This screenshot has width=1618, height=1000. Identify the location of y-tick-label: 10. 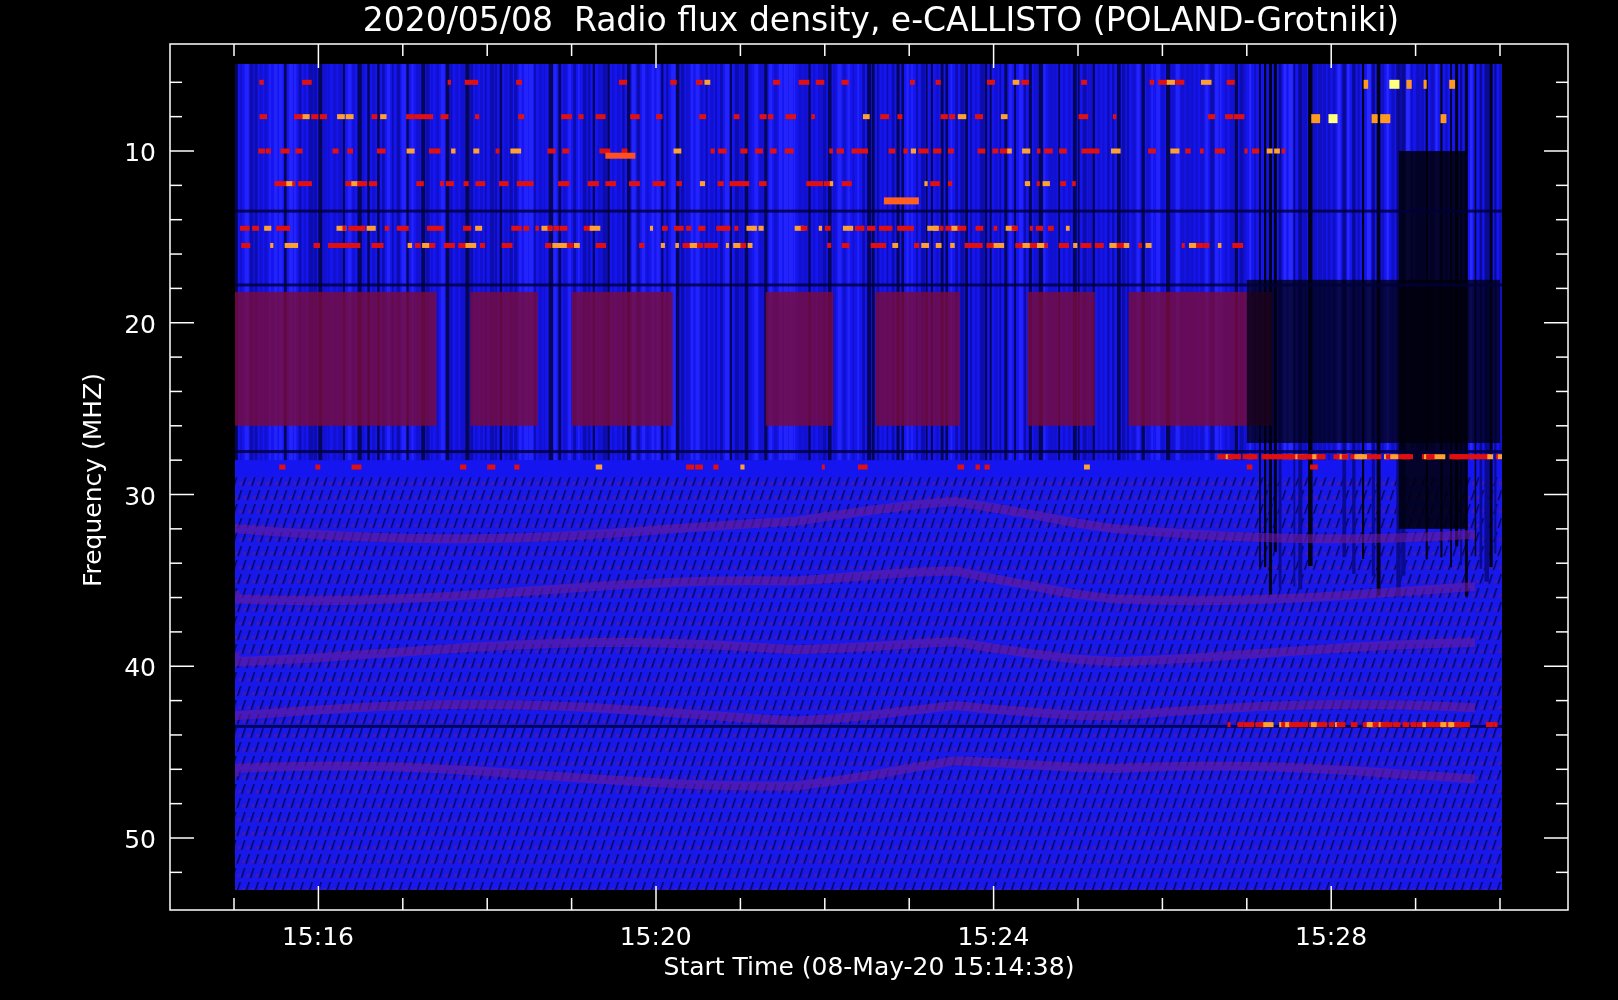
(140, 152).